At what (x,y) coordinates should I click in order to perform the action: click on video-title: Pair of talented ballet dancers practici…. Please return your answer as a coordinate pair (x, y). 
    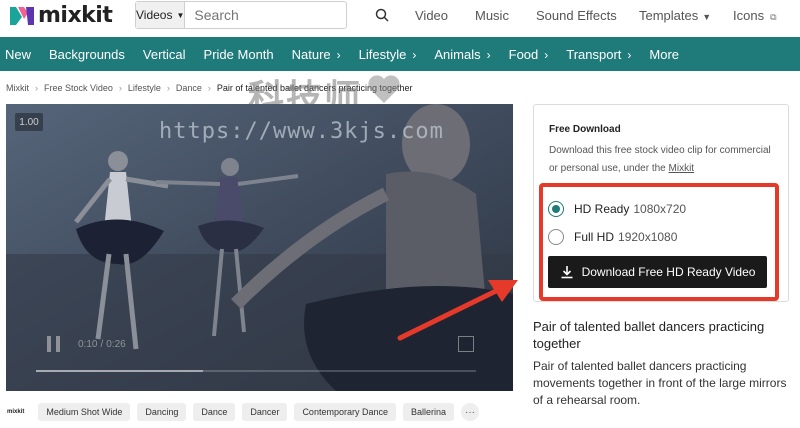
    Looking at the image, I should click on (649, 335).